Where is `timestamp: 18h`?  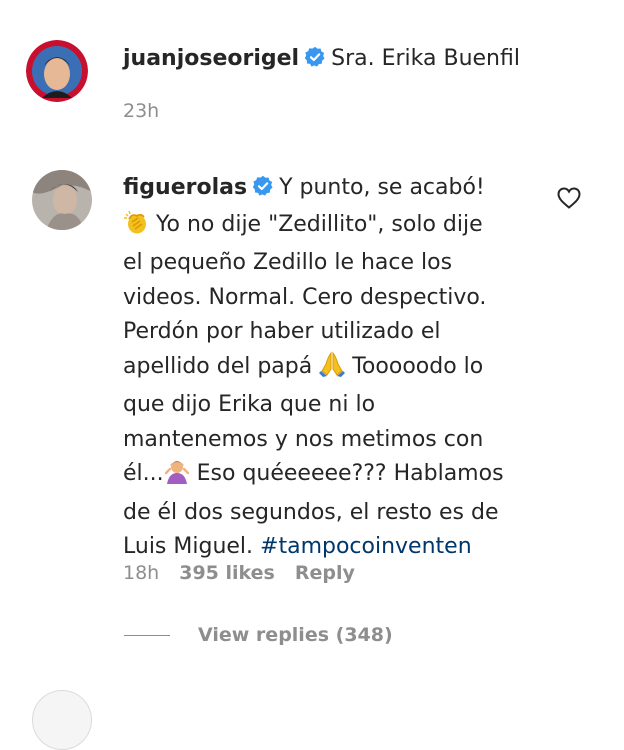 timestamp: 18h is located at coordinates (141, 573).